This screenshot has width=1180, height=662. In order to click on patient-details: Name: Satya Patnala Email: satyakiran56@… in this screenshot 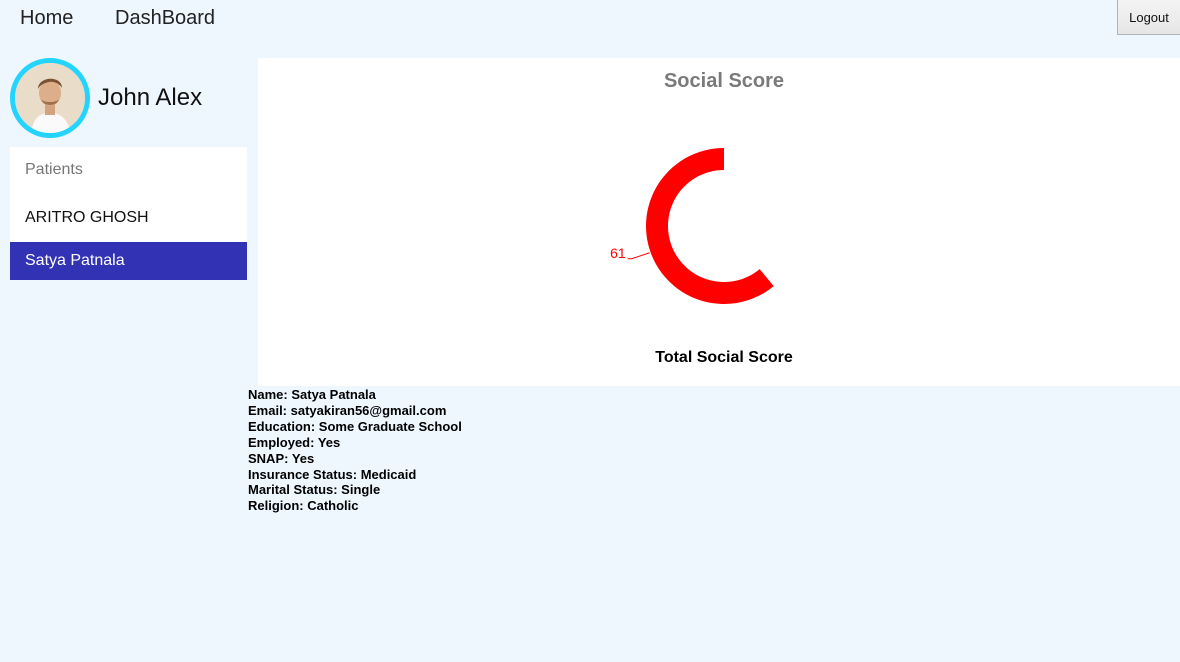, I will do `click(355, 450)`.